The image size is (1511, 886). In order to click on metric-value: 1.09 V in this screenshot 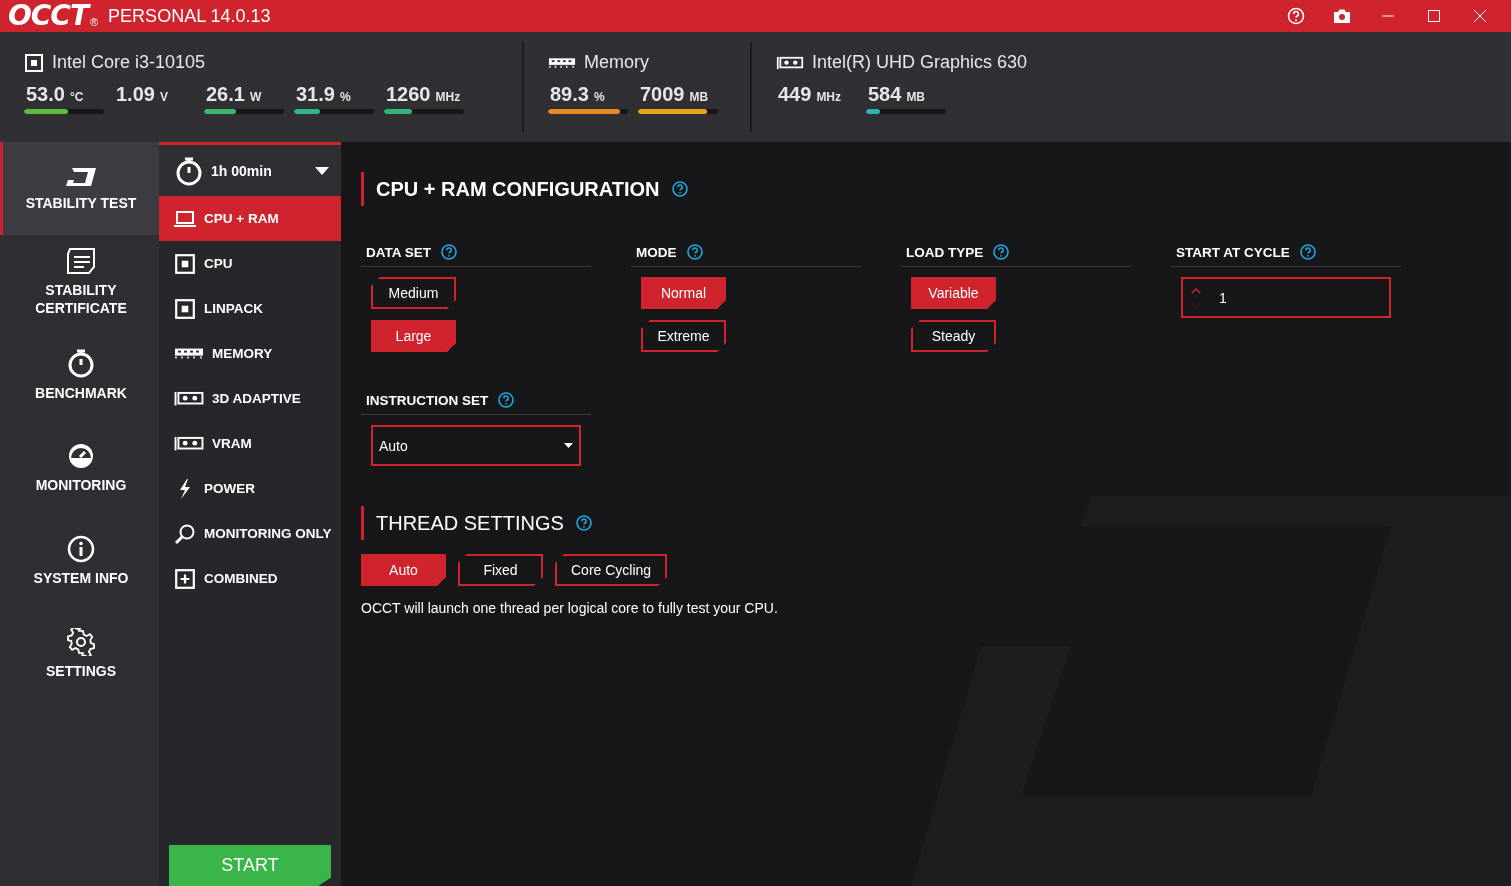, I will do `click(142, 94)`.